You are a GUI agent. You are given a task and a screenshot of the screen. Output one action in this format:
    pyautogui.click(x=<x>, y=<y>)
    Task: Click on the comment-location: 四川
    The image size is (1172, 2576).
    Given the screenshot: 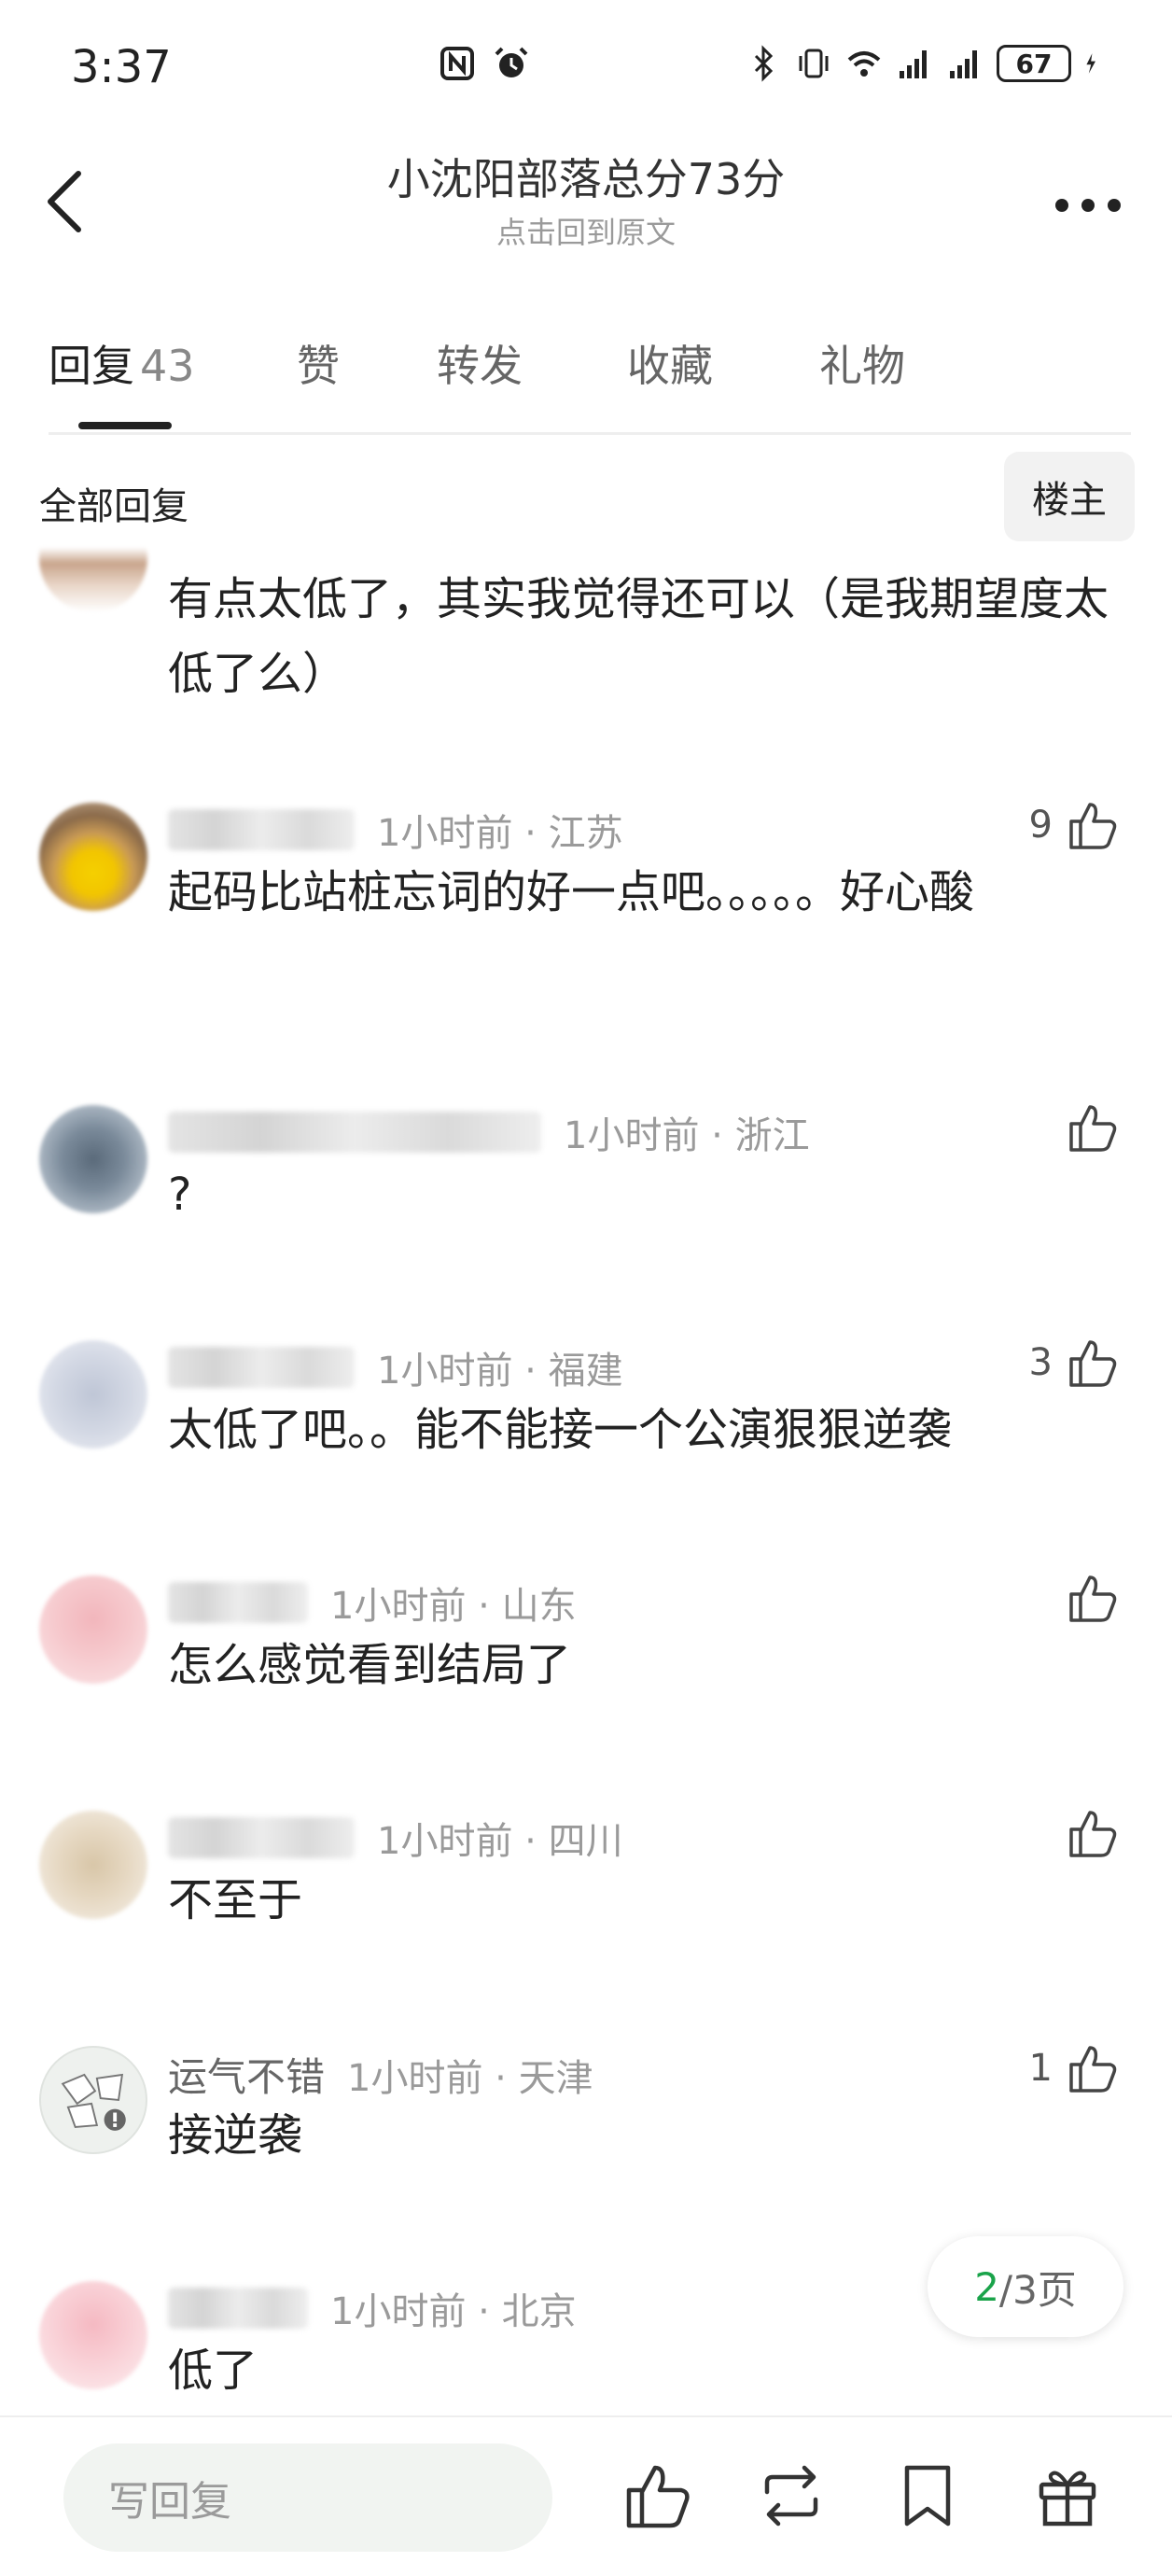 What is the action you would take?
    pyautogui.click(x=585, y=1841)
    